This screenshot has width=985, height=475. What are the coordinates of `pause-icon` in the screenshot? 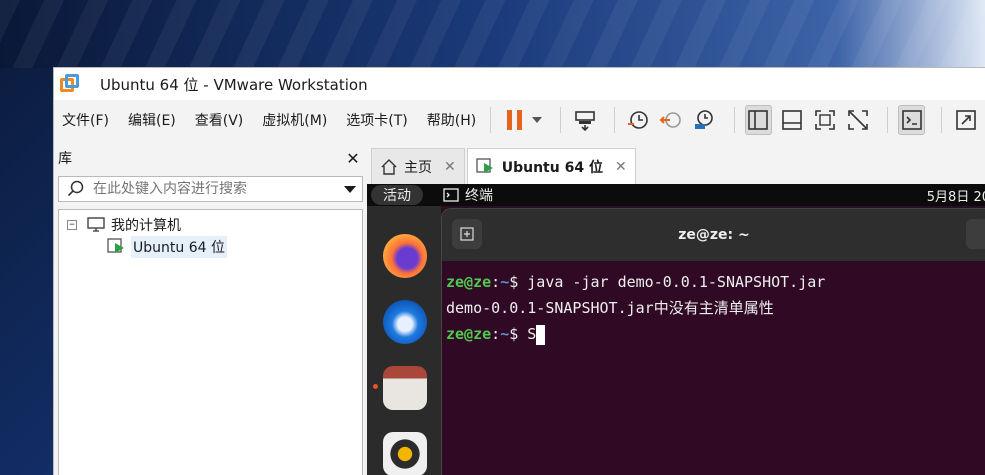 It's located at (515, 120).